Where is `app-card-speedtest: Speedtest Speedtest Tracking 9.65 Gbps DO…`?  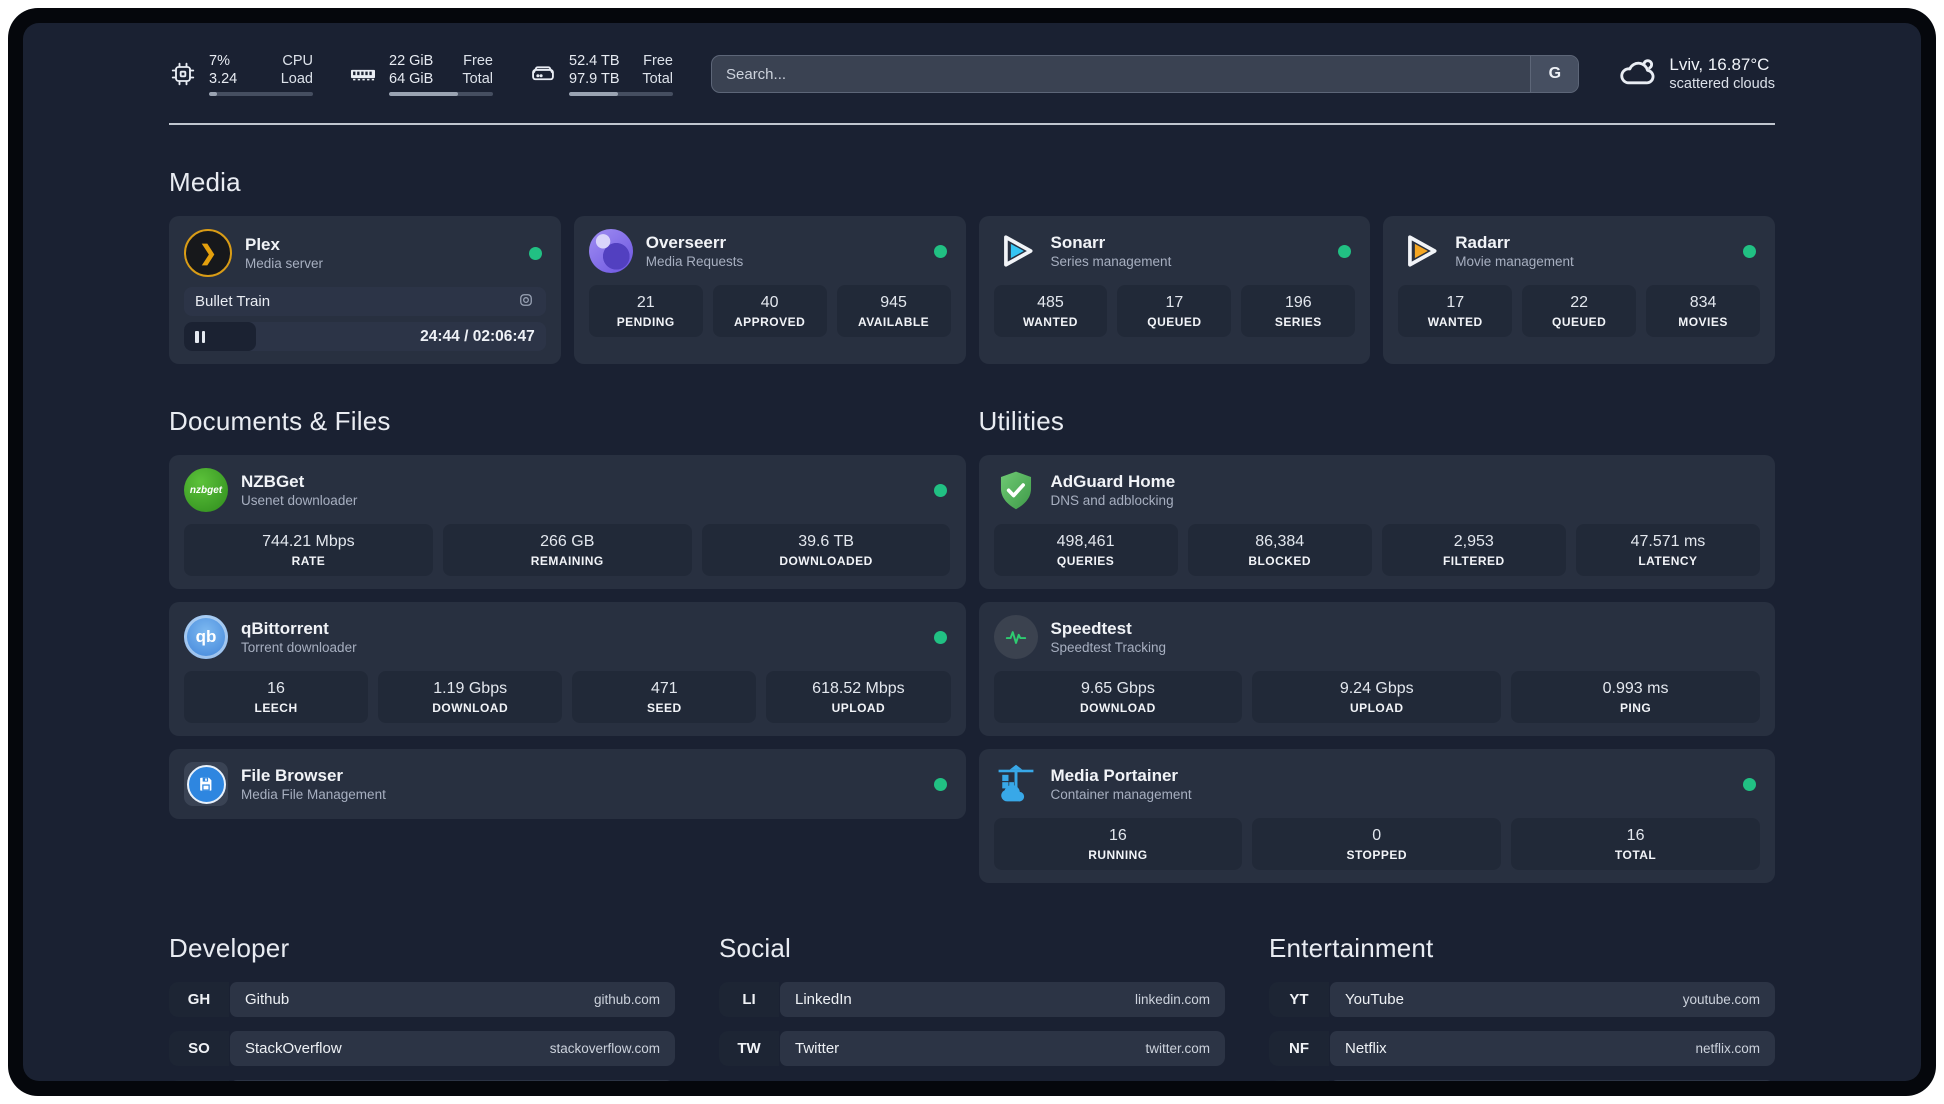 app-card-speedtest: Speedtest Speedtest Tracking 9.65 Gbps DO… is located at coordinates (1376, 669).